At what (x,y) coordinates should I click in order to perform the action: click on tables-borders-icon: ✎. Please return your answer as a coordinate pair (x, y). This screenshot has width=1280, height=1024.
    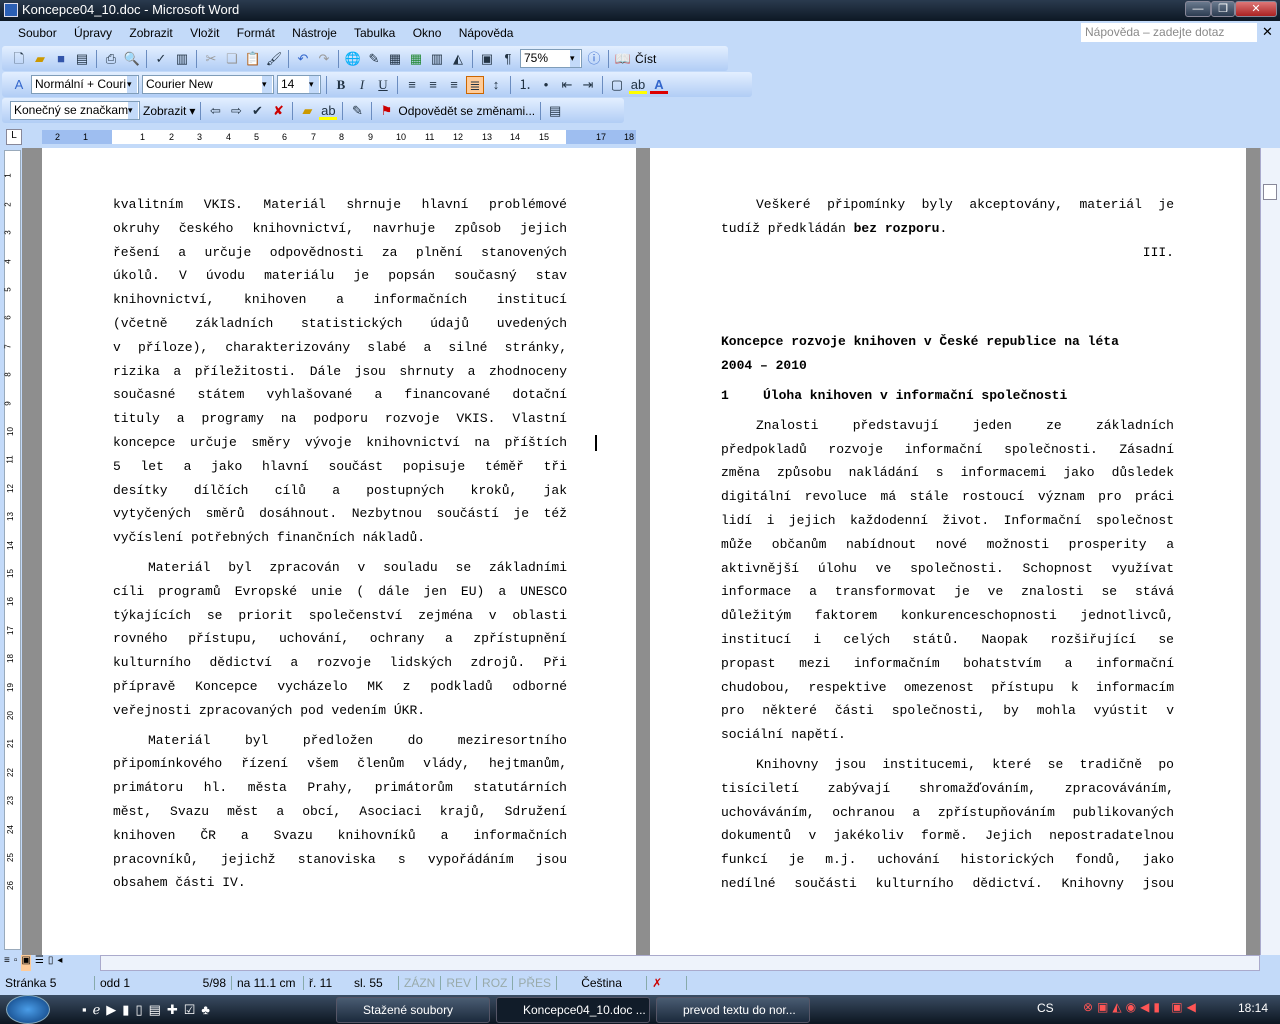
    Looking at the image, I should click on (374, 59).